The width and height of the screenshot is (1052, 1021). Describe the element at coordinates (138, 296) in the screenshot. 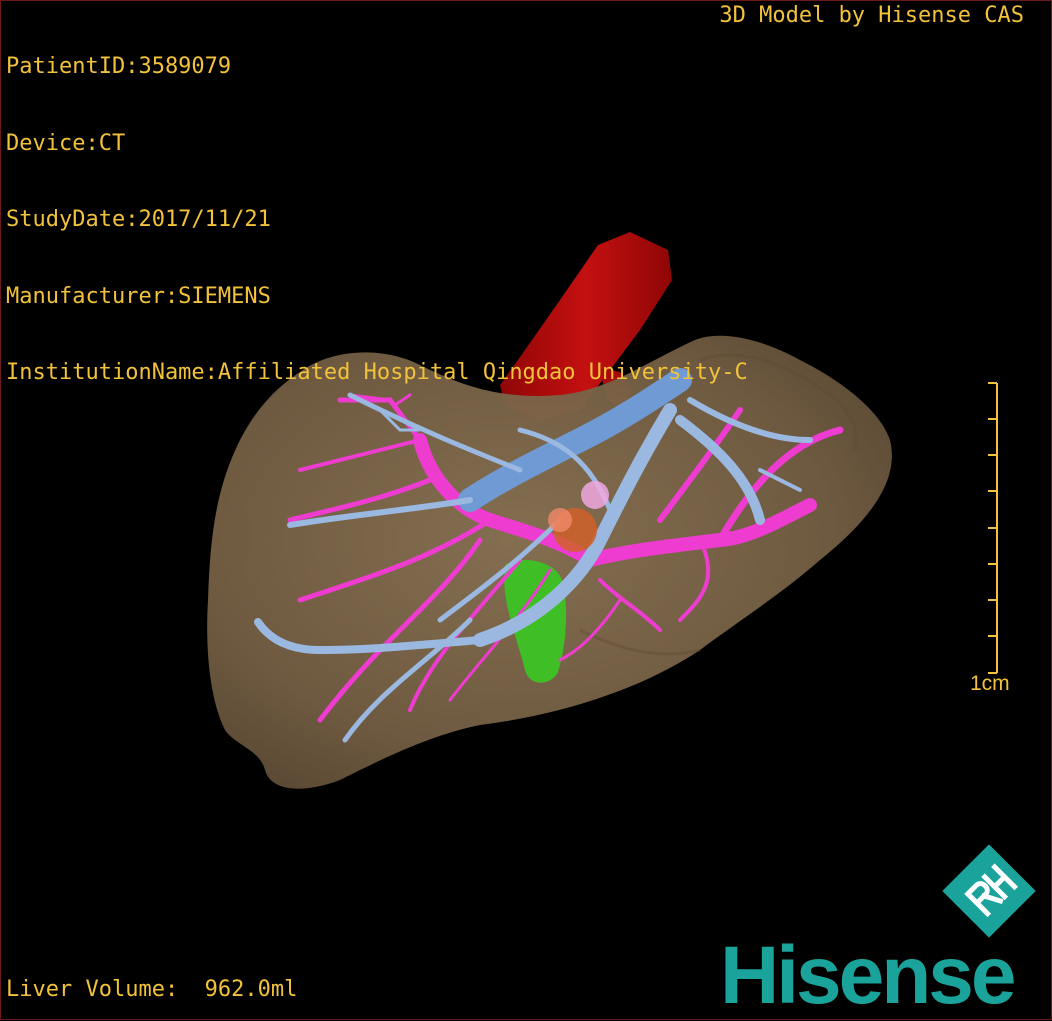

I see `manufacturer-text: Manufacturer:SIEMENS` at that location.